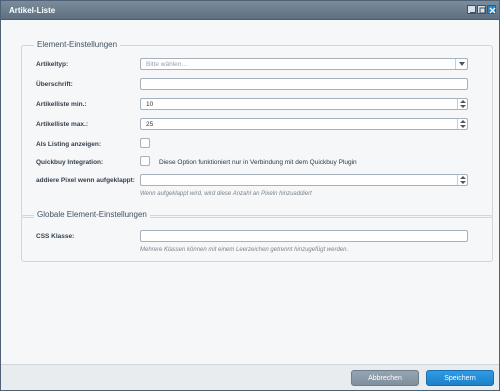  What do you see at coordinates (77, 44) in the screenshot?
I see `element-settings-legend: Element-Einstellungen` at bounding box center [77, 44].